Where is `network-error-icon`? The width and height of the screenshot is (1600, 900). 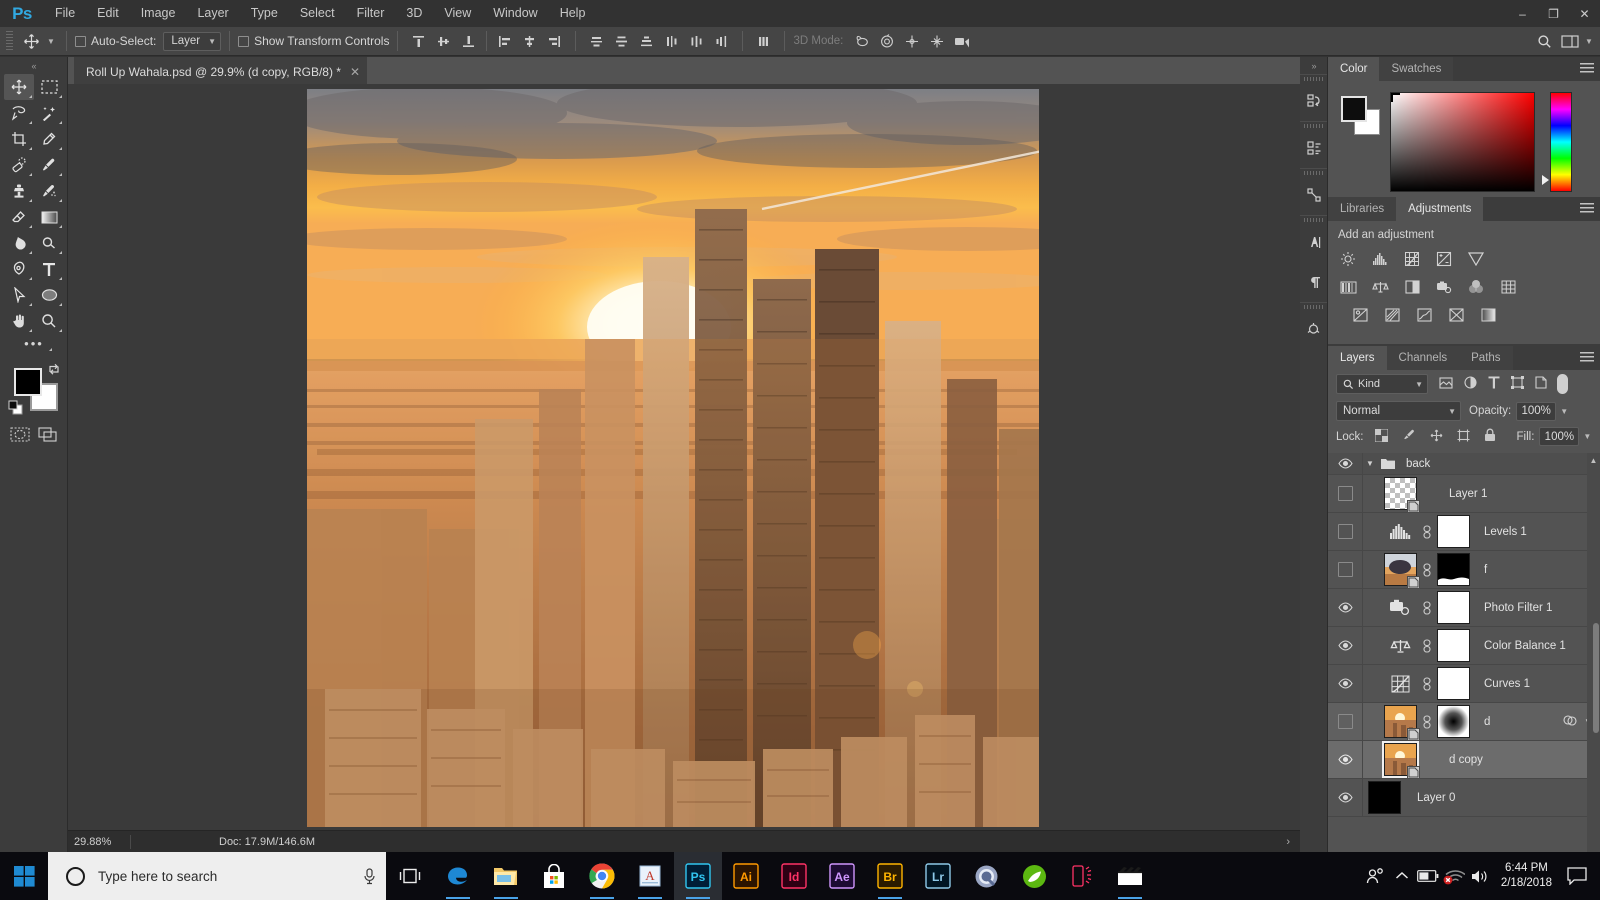
network-error-icon is located at coordinates (1454, 876).